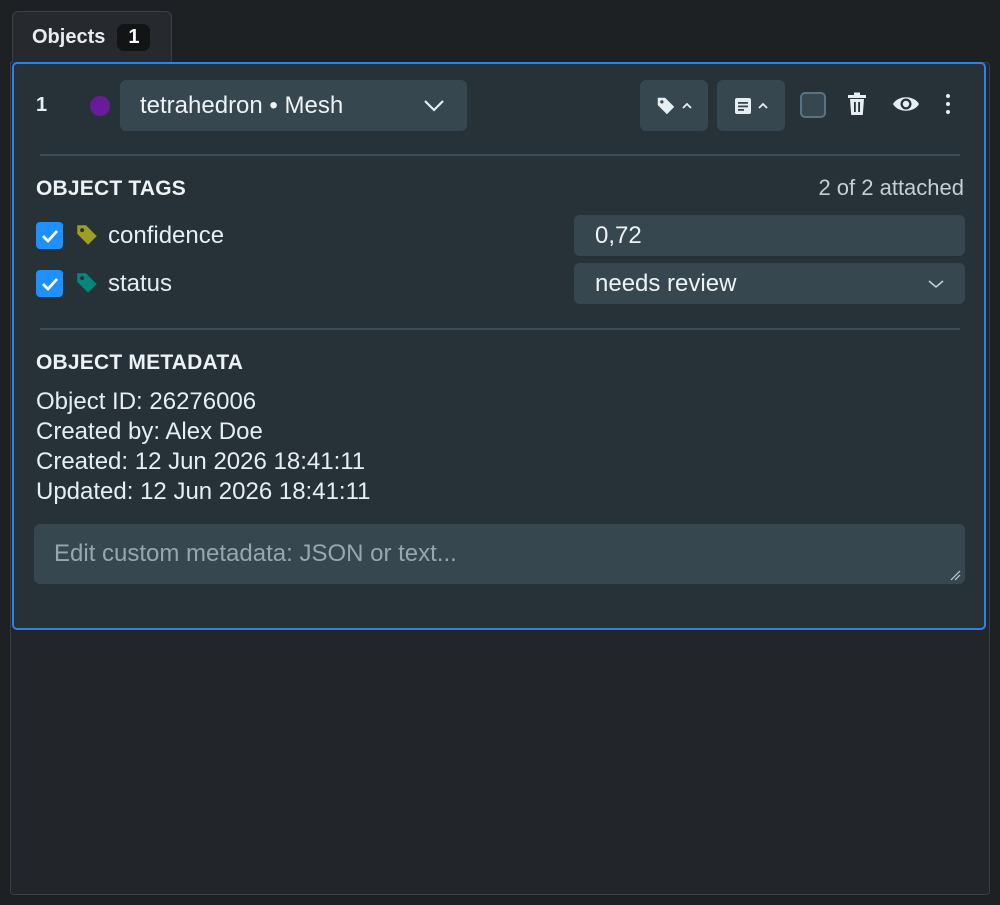  Describe the element at coordinates (111, 188) in the screenshot. I see `tags-section-title: OBJECT TAGS` at that location.